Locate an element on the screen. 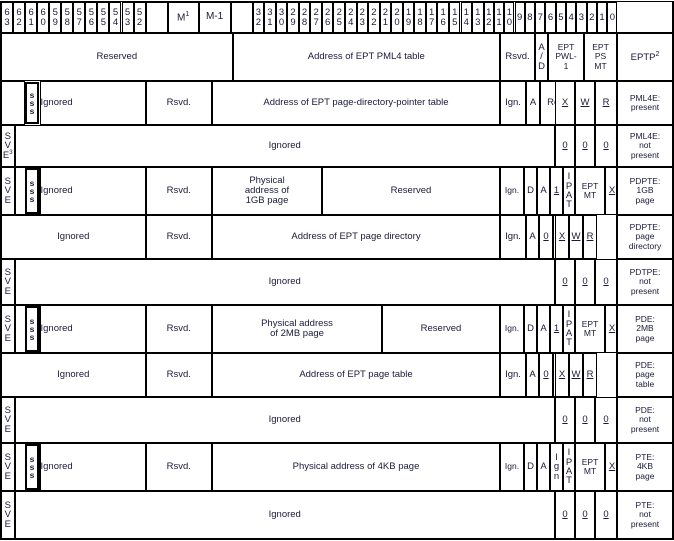  bit-header-23: 23 is located at coordinates (362, 17).